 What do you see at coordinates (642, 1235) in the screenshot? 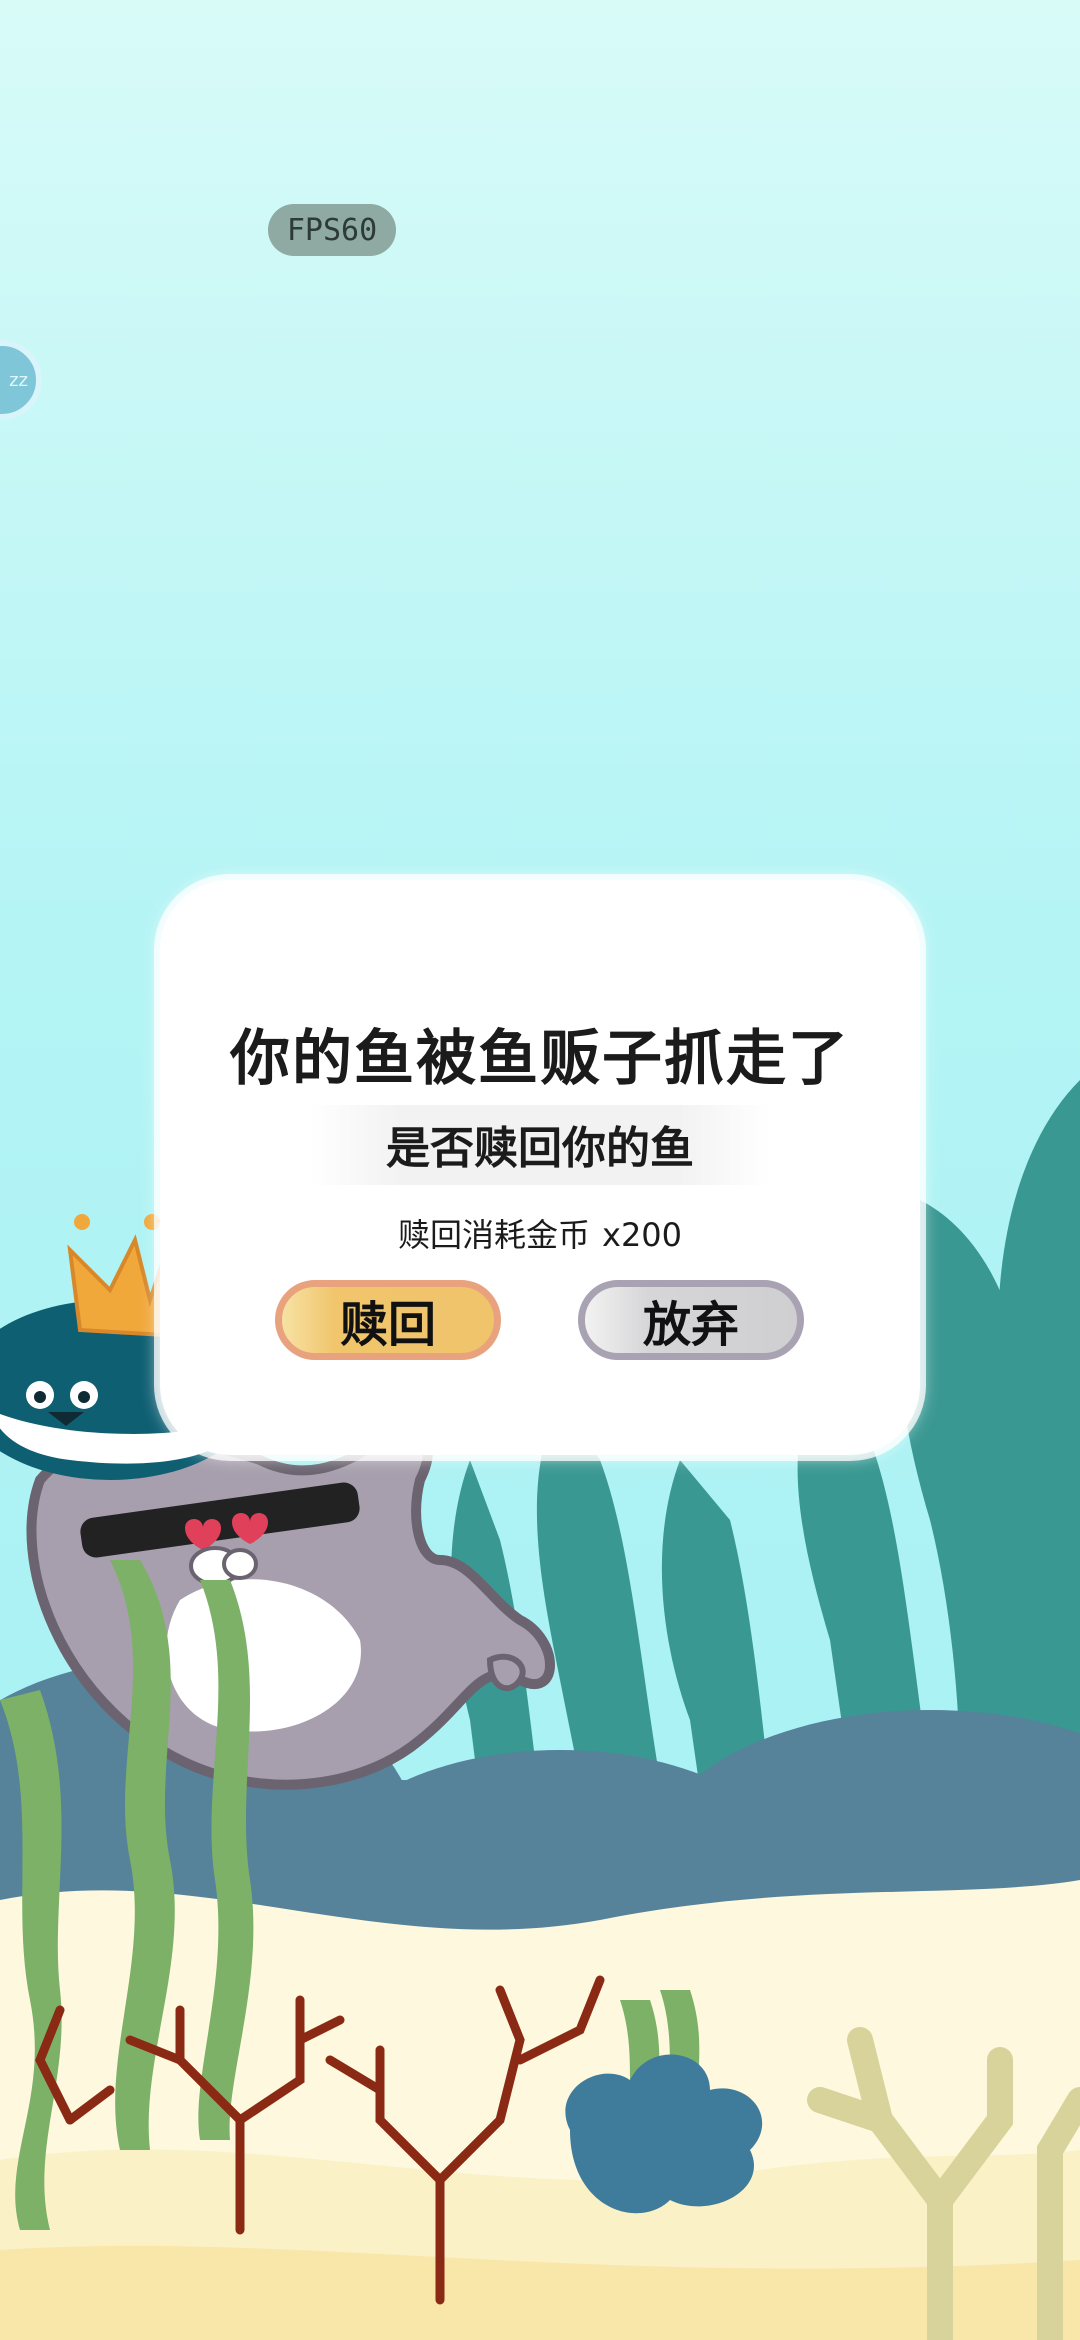
I see `cost-amount: x200` at bounding box center [642, 1235].